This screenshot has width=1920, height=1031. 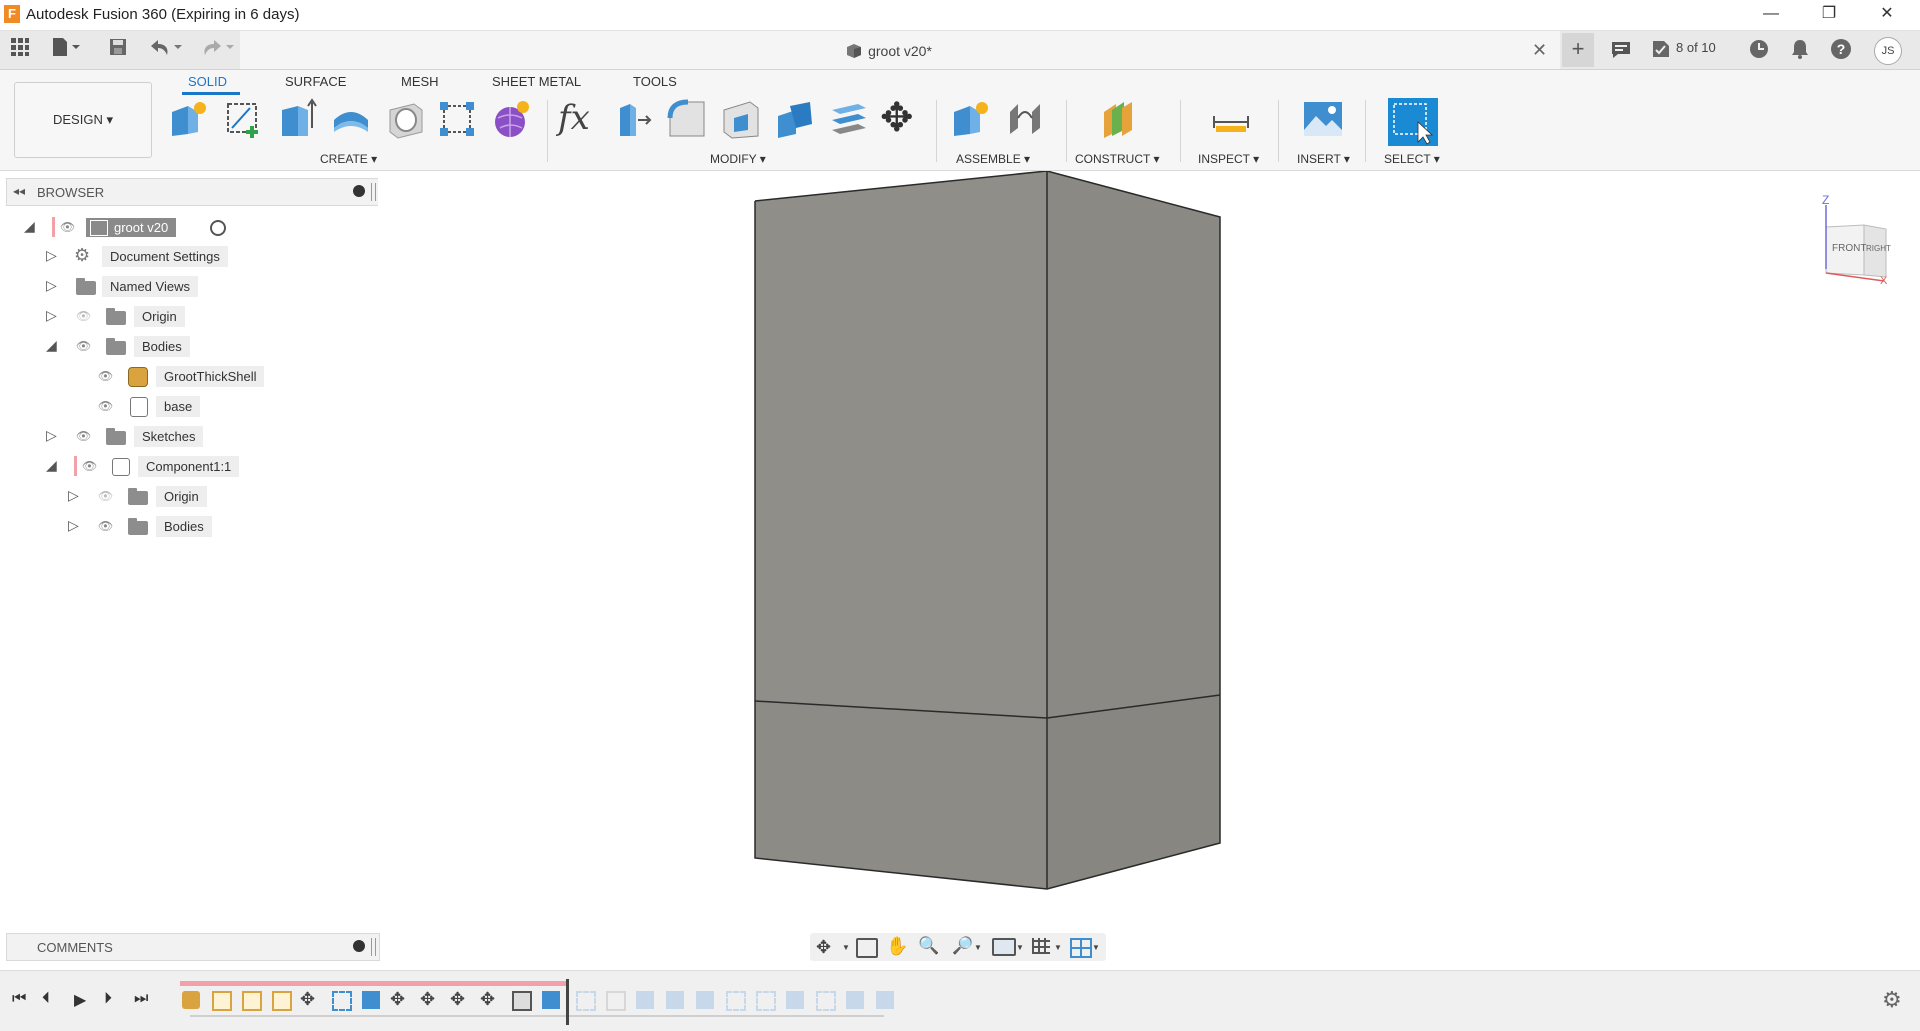 I want to click on browser-panel-header: ◂◂ BROWSER, so click(x=193, y=192).